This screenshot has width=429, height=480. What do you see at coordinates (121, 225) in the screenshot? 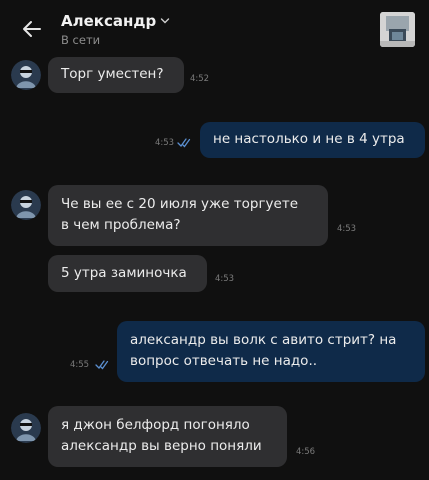
I see `message-text-line: в чем проблема?` at bounding box center [121, 225].